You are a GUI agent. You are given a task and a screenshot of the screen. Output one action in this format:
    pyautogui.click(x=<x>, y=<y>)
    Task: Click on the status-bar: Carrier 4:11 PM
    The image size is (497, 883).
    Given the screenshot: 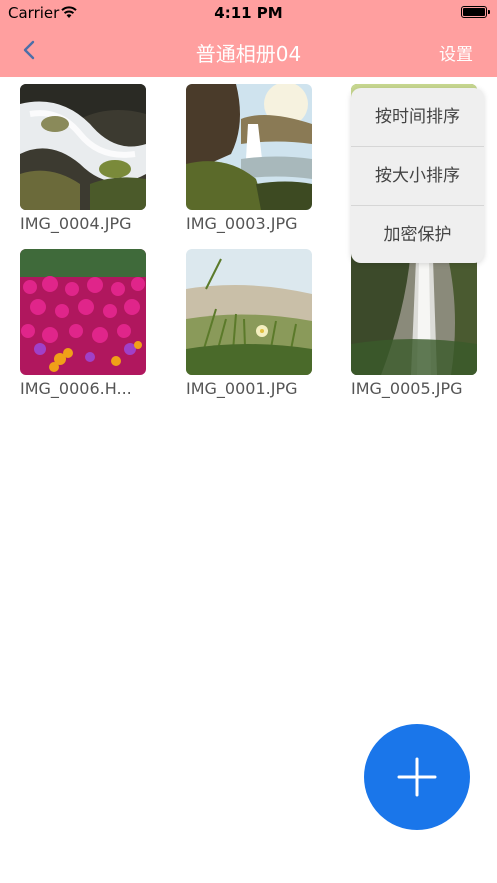 What is the action you would take?
    pyautogui.click(x=248, y=13)
    